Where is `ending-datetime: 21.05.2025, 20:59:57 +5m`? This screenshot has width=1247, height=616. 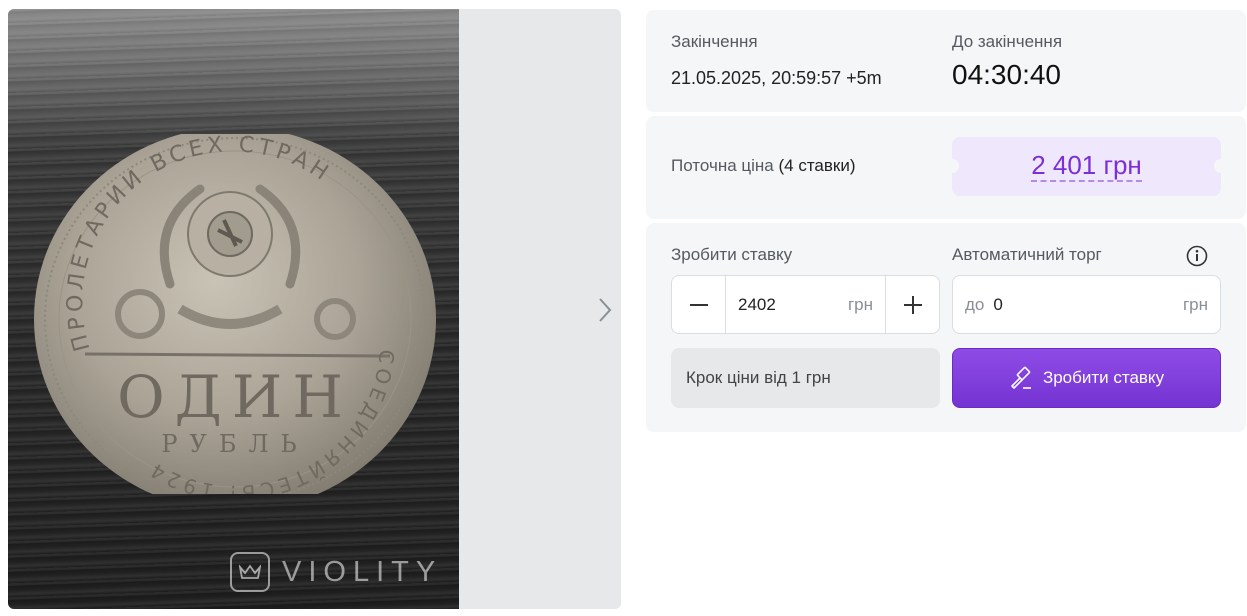 ending-datetime: 21.05.2025, 20:59:57 +5m is located at coordinates (776, 78).